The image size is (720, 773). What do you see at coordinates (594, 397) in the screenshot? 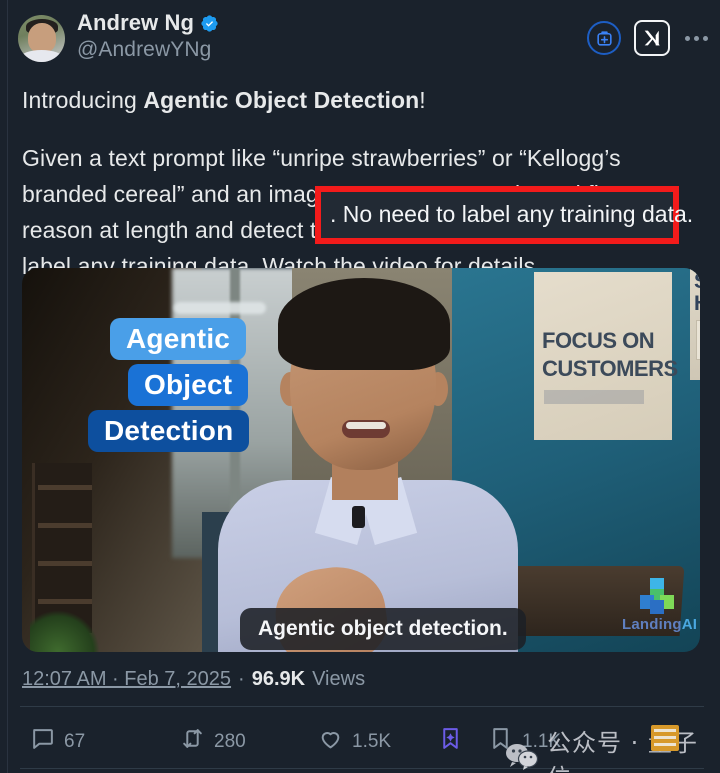
I see `poster-subtext-block` at bounding box center [594, 397].